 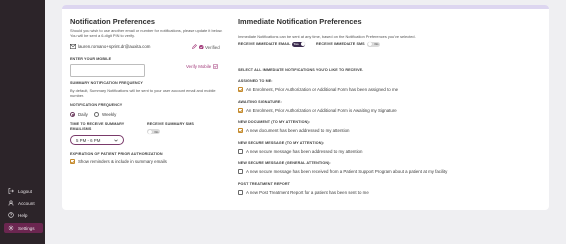 What do you see at coordinates (340, 44) in the screenshot?
I see `receive-sms-label: RECEIVE IMMEDIATE SMS` at bounding box center [340, 44].